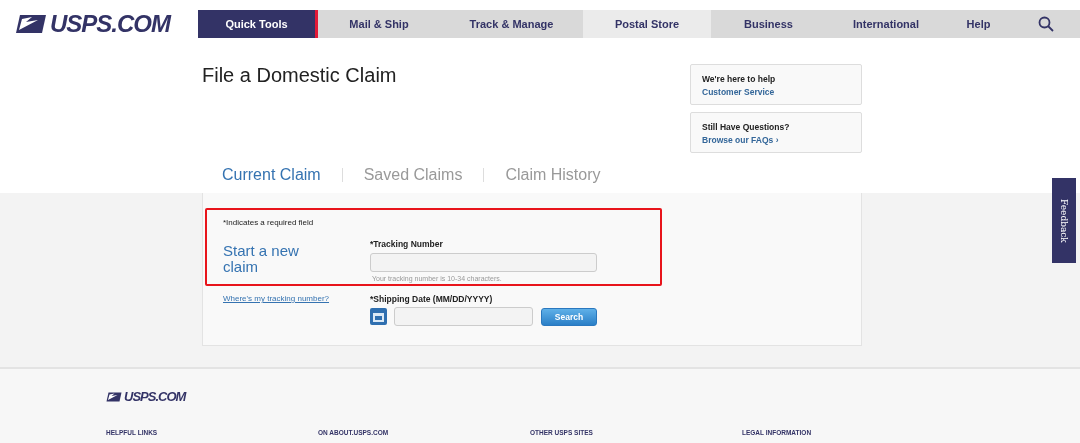  Describe the element at coordinates (271, 175) in the screenshot. I see `claim-tab: Current Claim` at that location.